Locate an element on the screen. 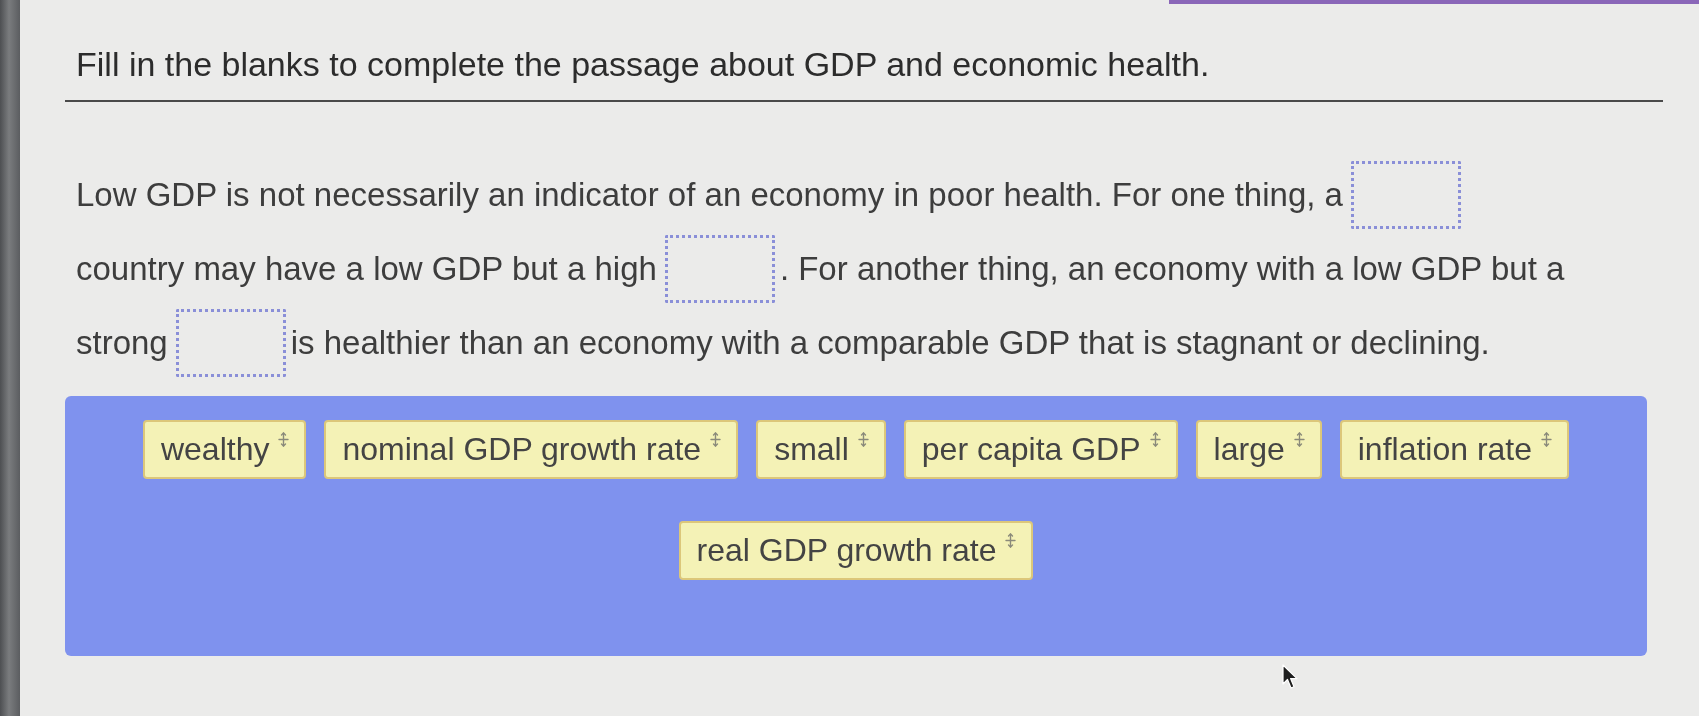 The height and width of the screenshot is (716, 1699). passage-text: . For another thing, an economy with a low GDP but a is located at coordinates (1172, 269).